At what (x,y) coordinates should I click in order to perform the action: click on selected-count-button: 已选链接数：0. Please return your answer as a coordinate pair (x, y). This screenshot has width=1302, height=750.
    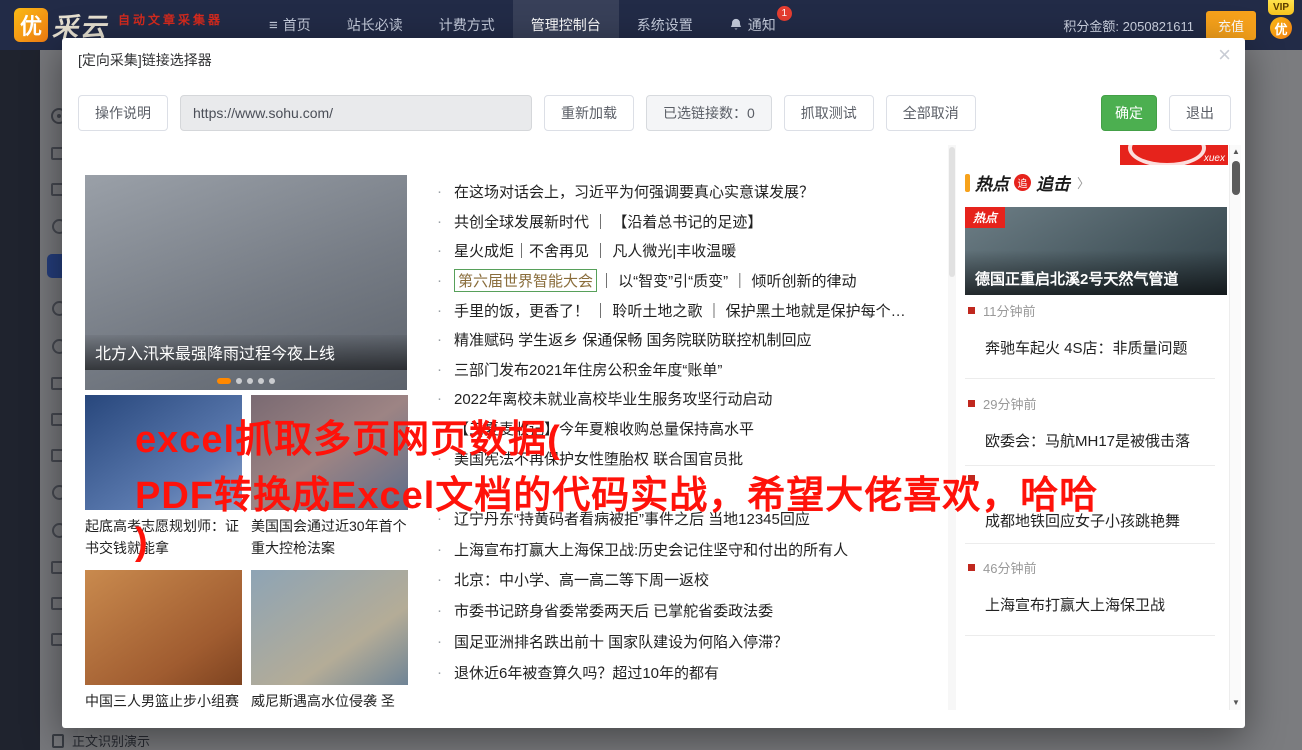
    Looking at the image, I should click on (709, 113).